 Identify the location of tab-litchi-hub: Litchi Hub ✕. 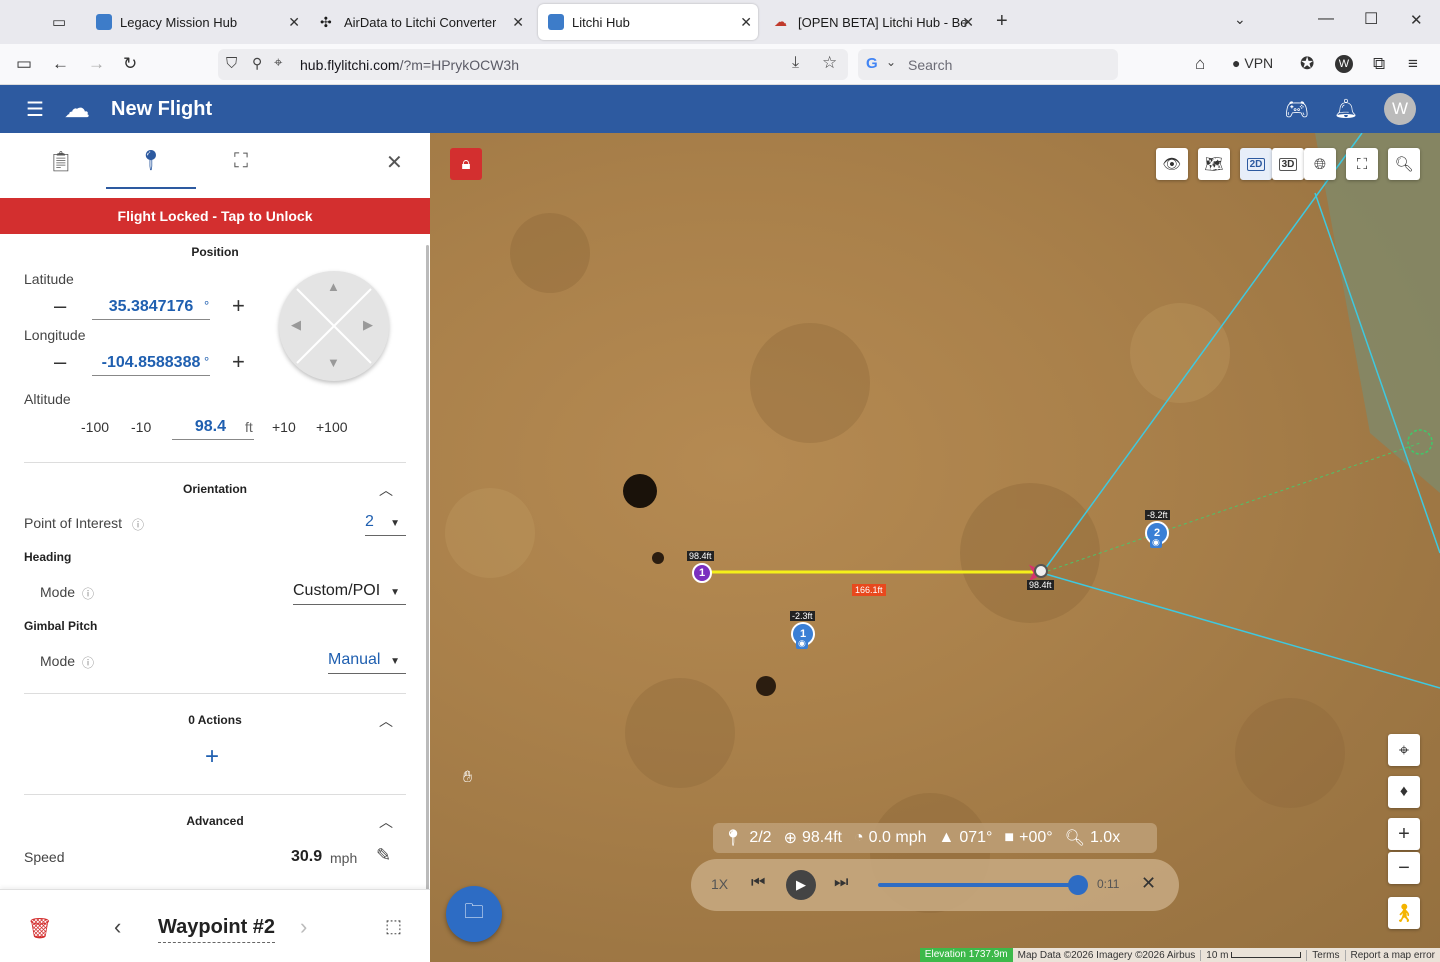
(648, 22).